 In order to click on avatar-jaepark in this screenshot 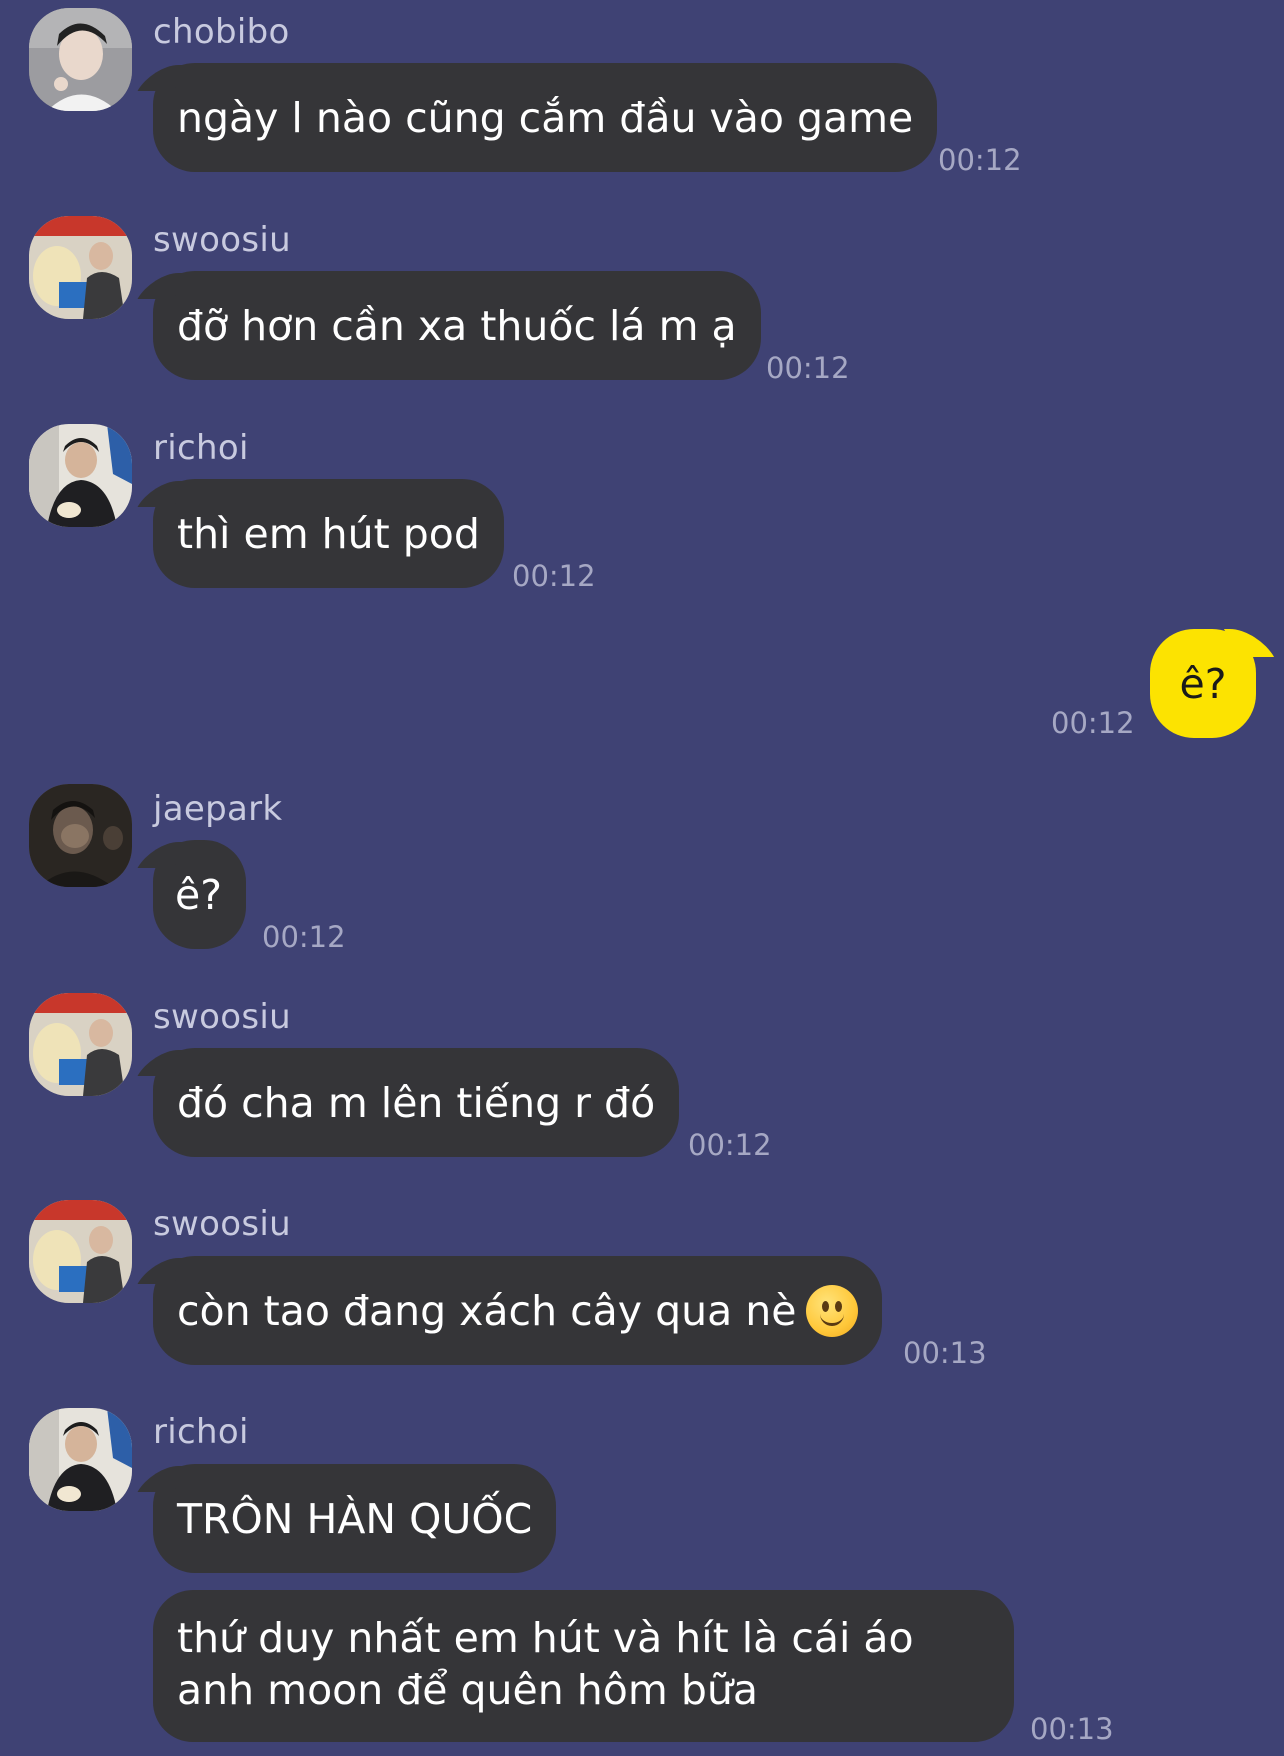, I will do `click(80, 835)`.